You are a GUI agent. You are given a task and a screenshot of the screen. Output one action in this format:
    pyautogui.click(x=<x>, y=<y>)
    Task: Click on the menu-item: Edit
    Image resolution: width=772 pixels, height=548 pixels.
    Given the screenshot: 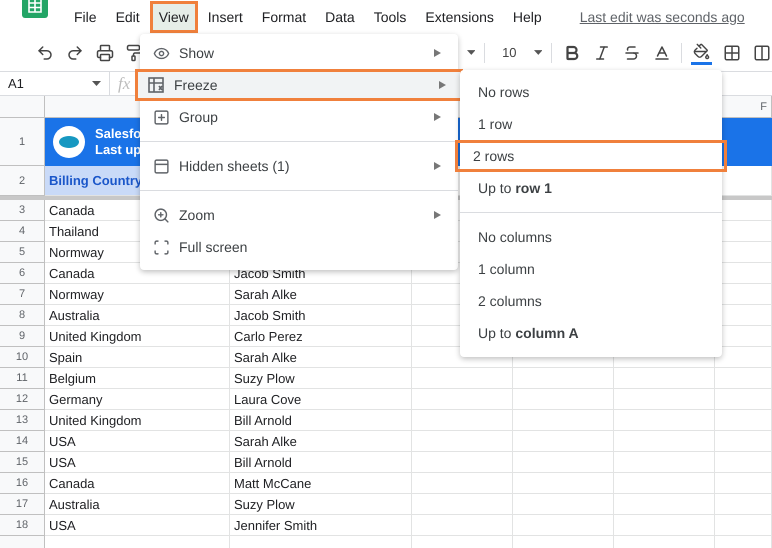 What is the action you would take?
    pyautogui.click(x=127, y=17)
    